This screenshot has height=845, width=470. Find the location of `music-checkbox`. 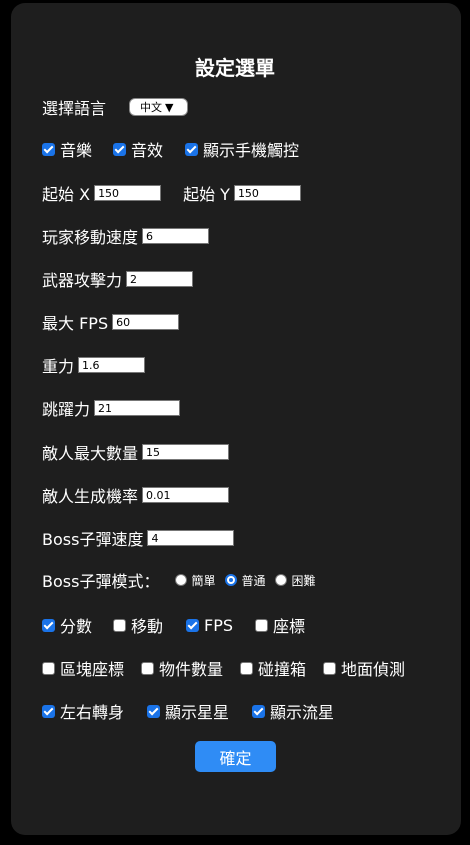

music-checkbox is located at coordinates (48, 149).